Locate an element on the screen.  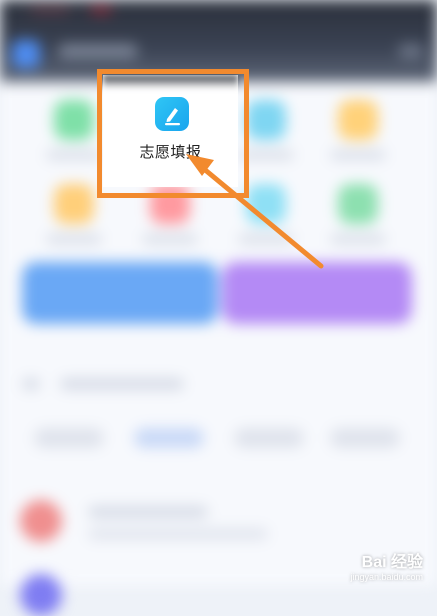
watermark-logo: Bai 经验 is located at coordinates (392, 562).